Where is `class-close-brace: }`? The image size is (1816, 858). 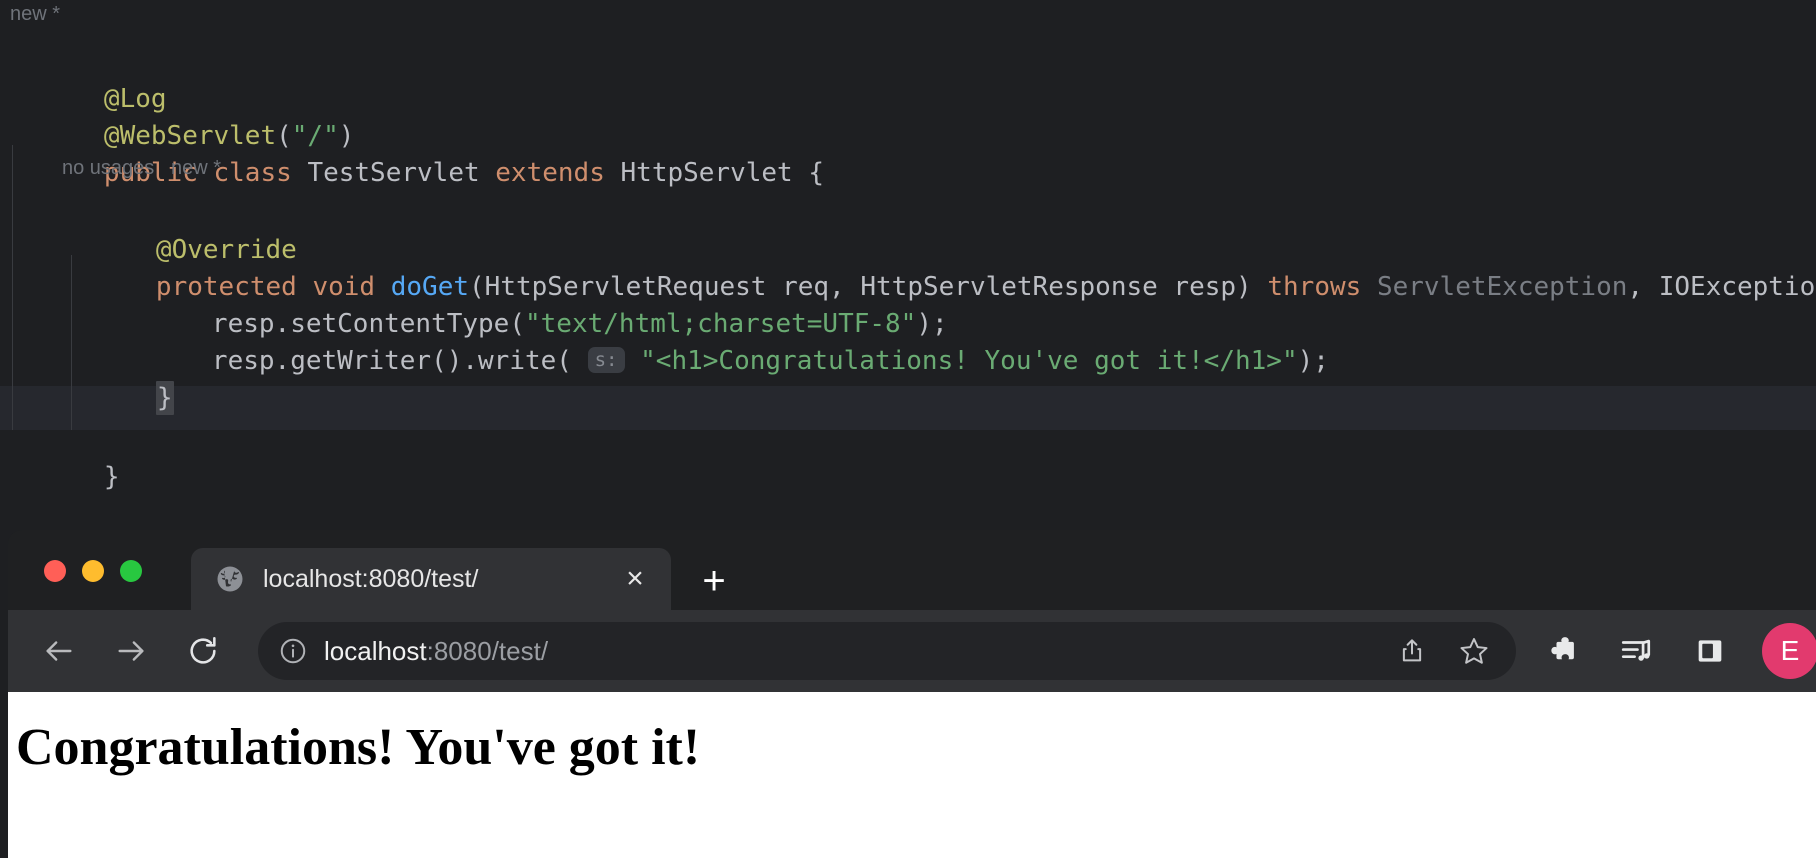
class-close-brace: } is located at coordinates (111, 477).